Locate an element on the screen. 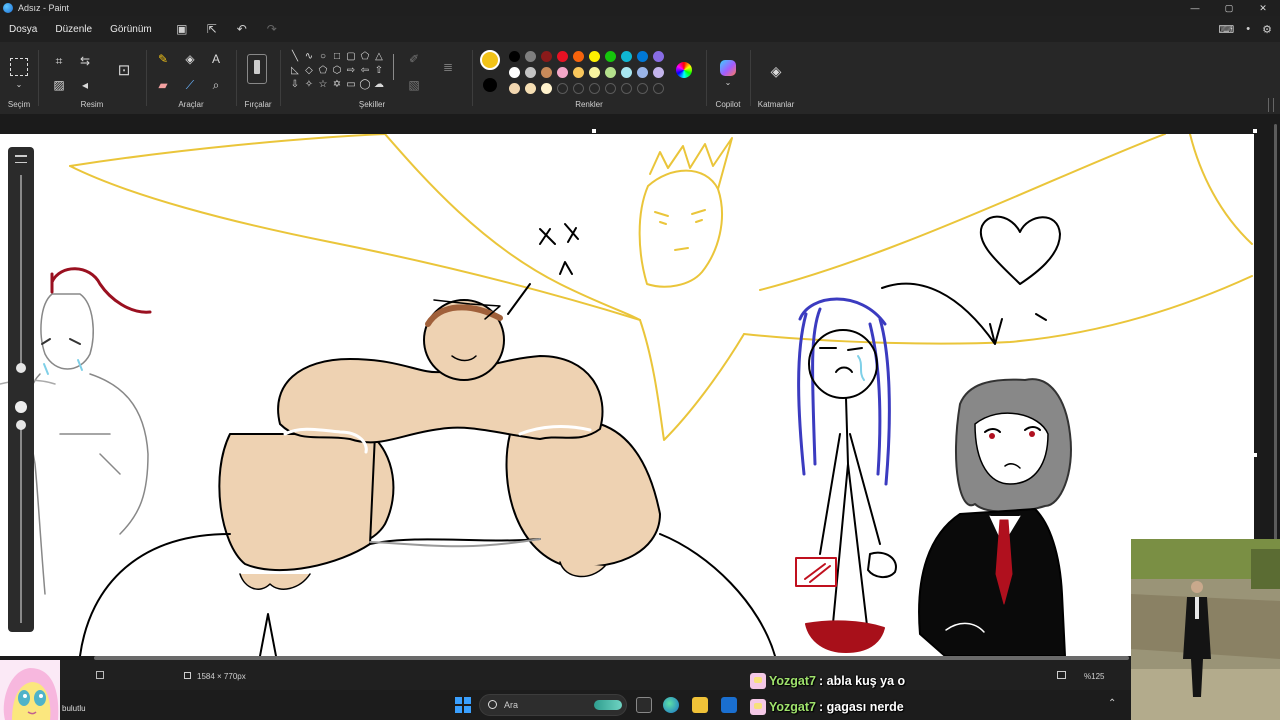  weather-text: bulutlu is located at coordinates (74, 708).